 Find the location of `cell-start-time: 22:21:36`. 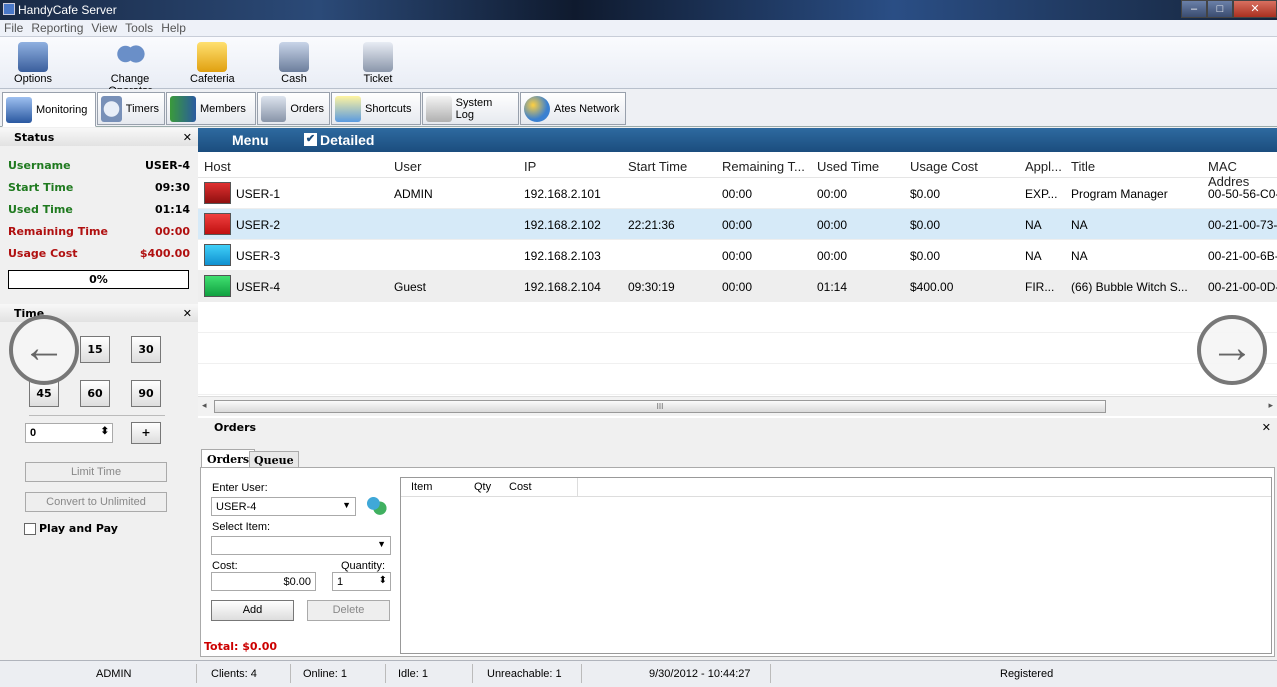

cell-start-time: 22:21:36 is located at coordinates (651, 225).